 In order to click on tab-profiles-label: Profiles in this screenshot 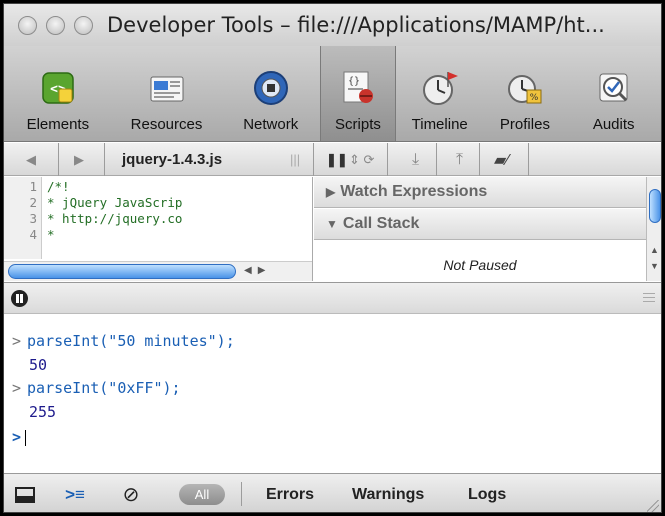, I will do `click(524, 124)`.